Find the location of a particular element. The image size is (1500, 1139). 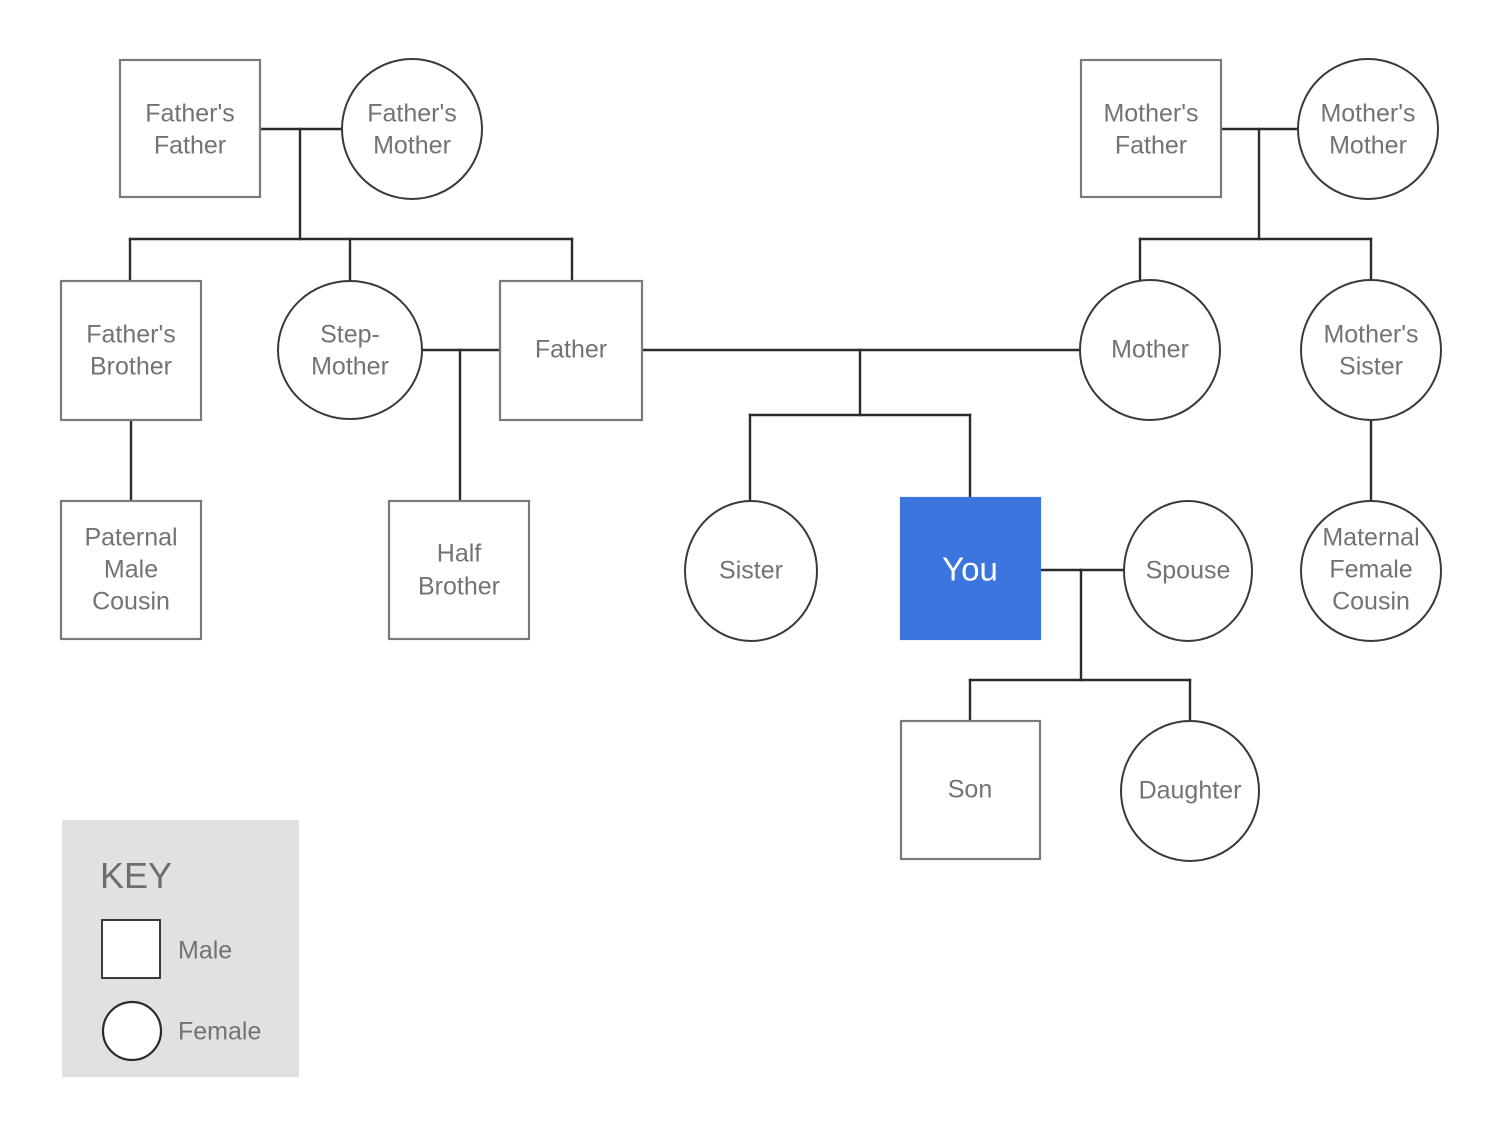

fathers-father-label-line2: Father is located at coordinates (190, 146).